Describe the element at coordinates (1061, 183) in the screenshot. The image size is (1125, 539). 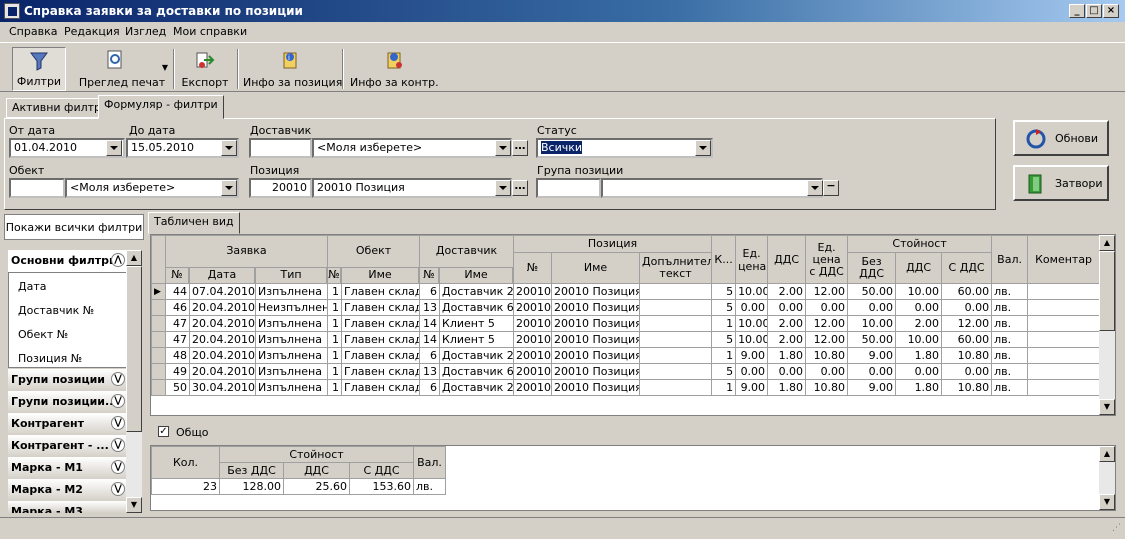
I see `close-button: Затвори` at that location.